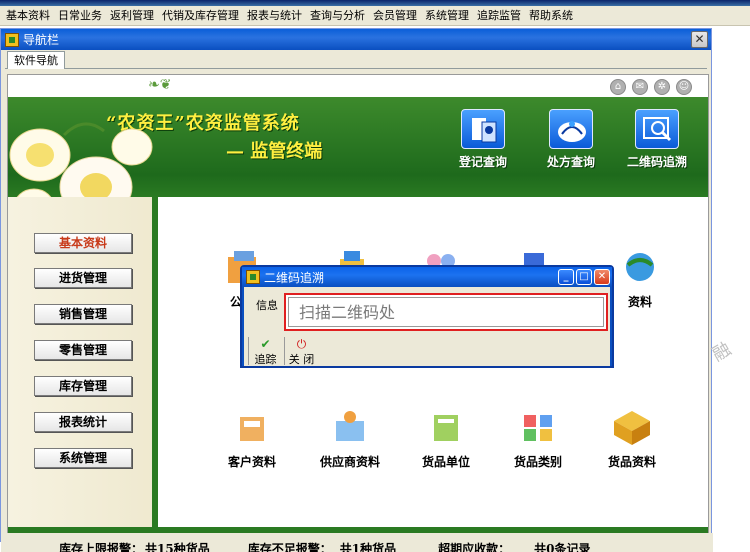 This screenshot has height=552, width=750. Describe the element at coordinates (83, 362) in the screenshot. I see `left-panel: 基本资料 进货管理 销售管理 零售管理 库存管理 报表统计 系统管理` at that location.